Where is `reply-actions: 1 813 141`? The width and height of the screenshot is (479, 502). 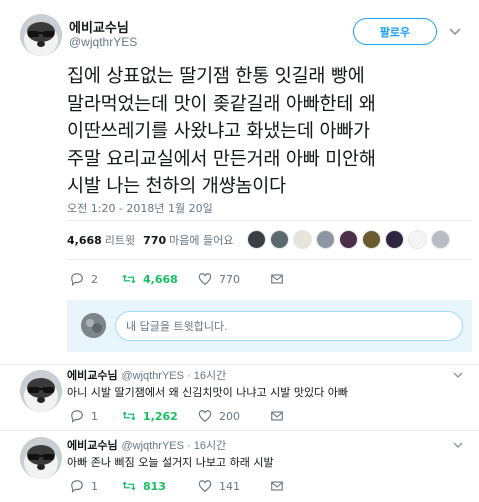
reply-actions: 1 813 141 is located at coordinates (180, 486).